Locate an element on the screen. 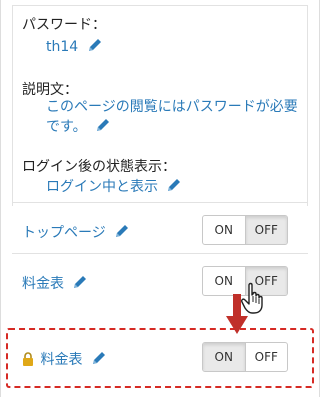 The height and width of the screenshot is (397, 320). password-value-text: th14 is located at coordinates (62, 47).